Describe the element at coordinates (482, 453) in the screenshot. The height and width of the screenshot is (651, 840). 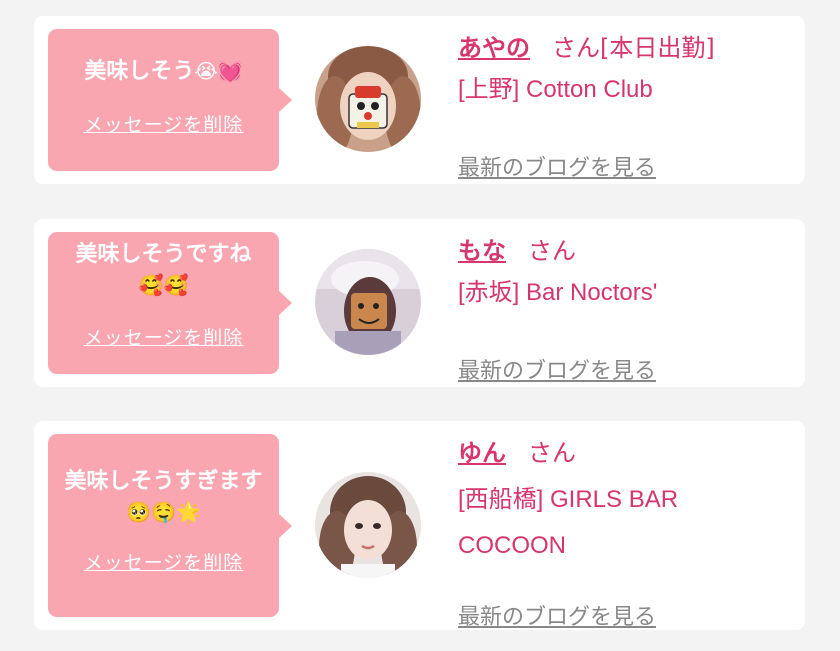
I see `cast-name-link: ゆん` at that location.